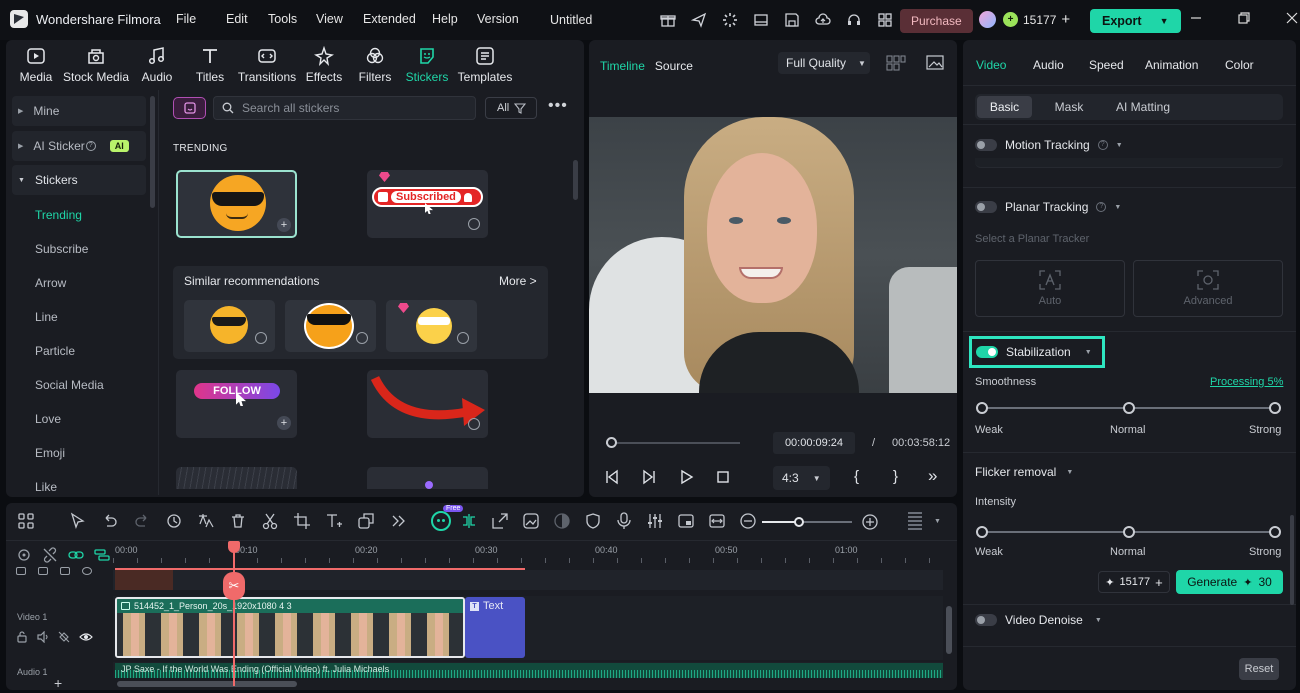 The width and height of the screenshot is (1300, 693). What do you see at coordinates (339, 19) in the screenshot?
I see `menu-view: View` at bounding box center [339, 19].